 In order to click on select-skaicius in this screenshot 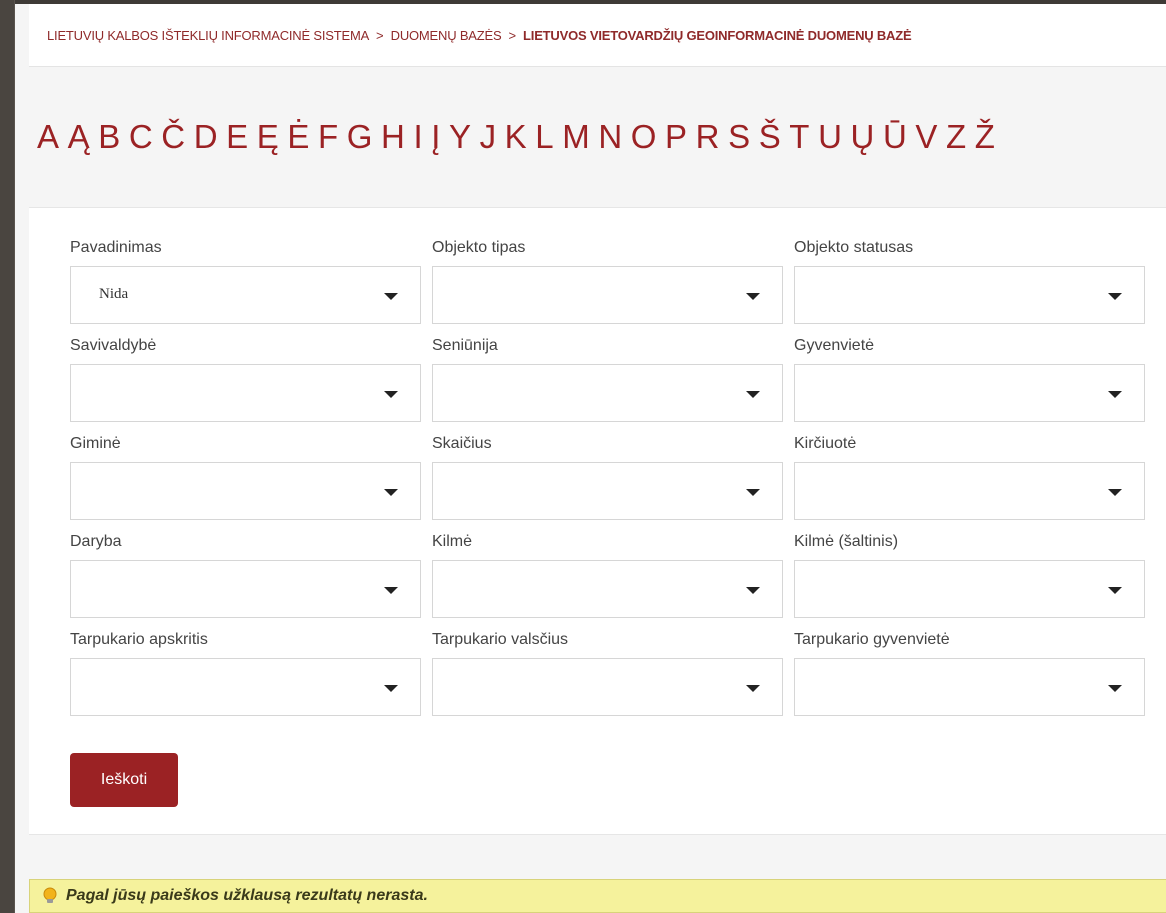, I will do `click(607, 491)`.